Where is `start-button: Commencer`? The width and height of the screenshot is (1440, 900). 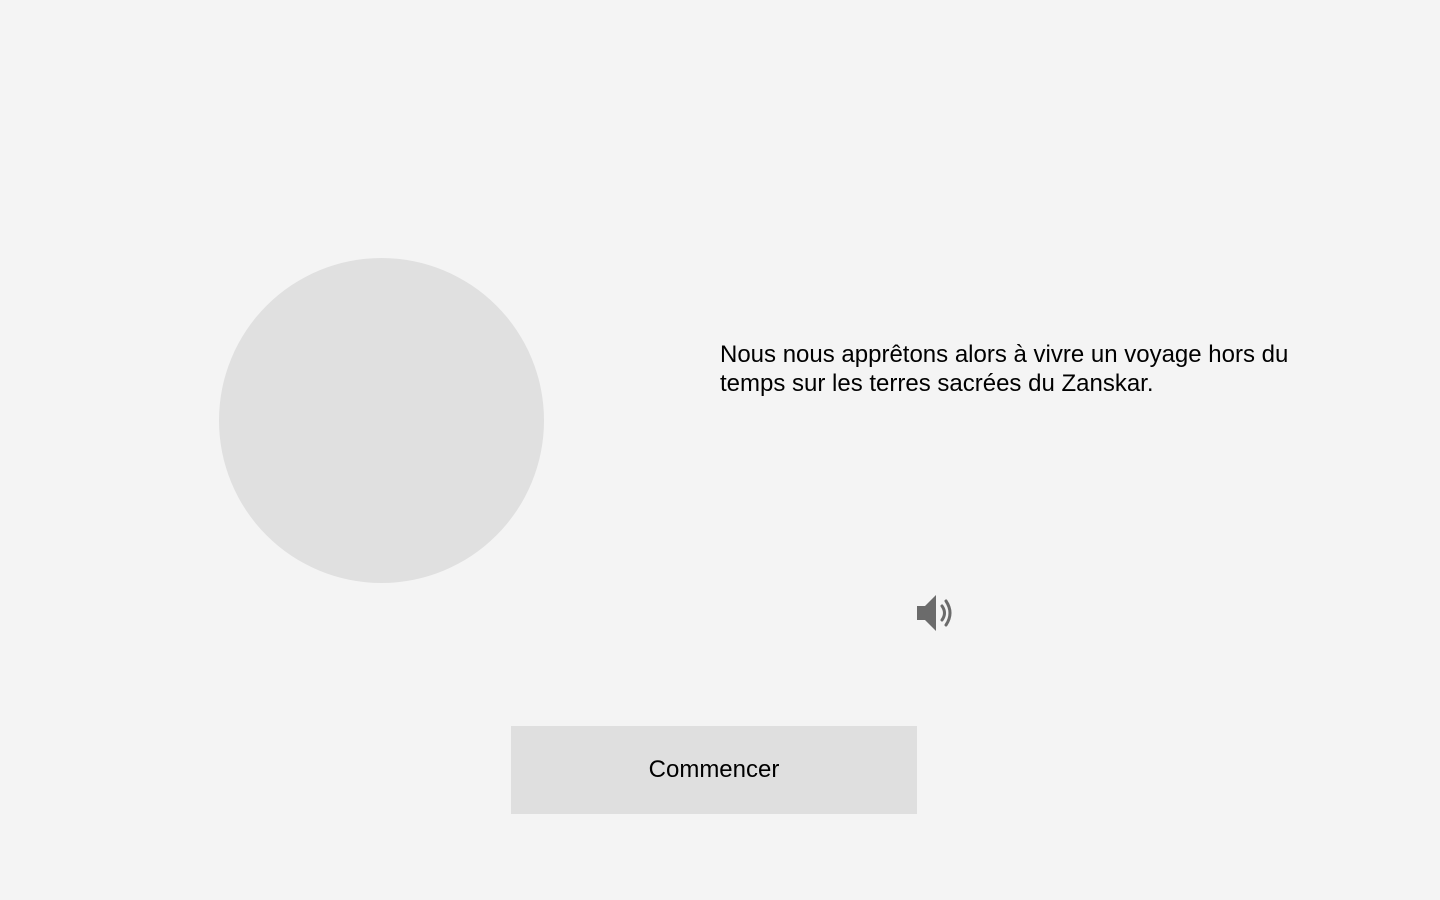 start-button: Commencer is located at coordinates (714, 770).